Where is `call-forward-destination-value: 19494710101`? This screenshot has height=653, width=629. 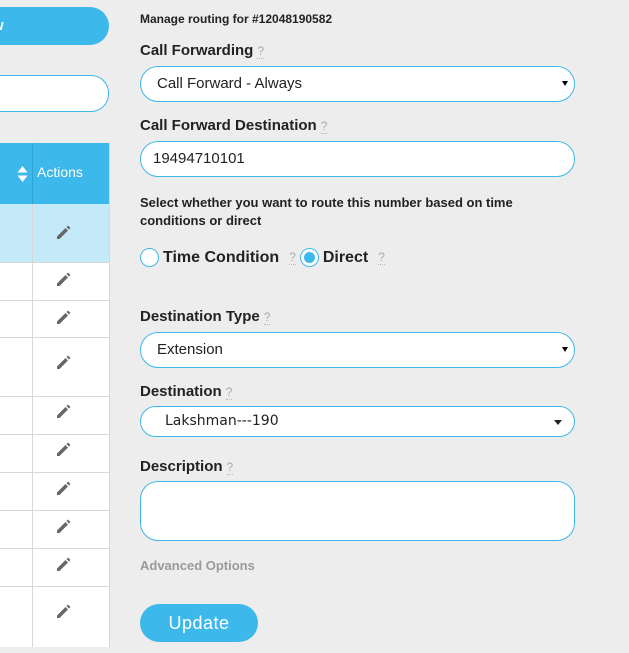
call-forward-destination-value: 19494710101 is located at coordinates (199, 158).